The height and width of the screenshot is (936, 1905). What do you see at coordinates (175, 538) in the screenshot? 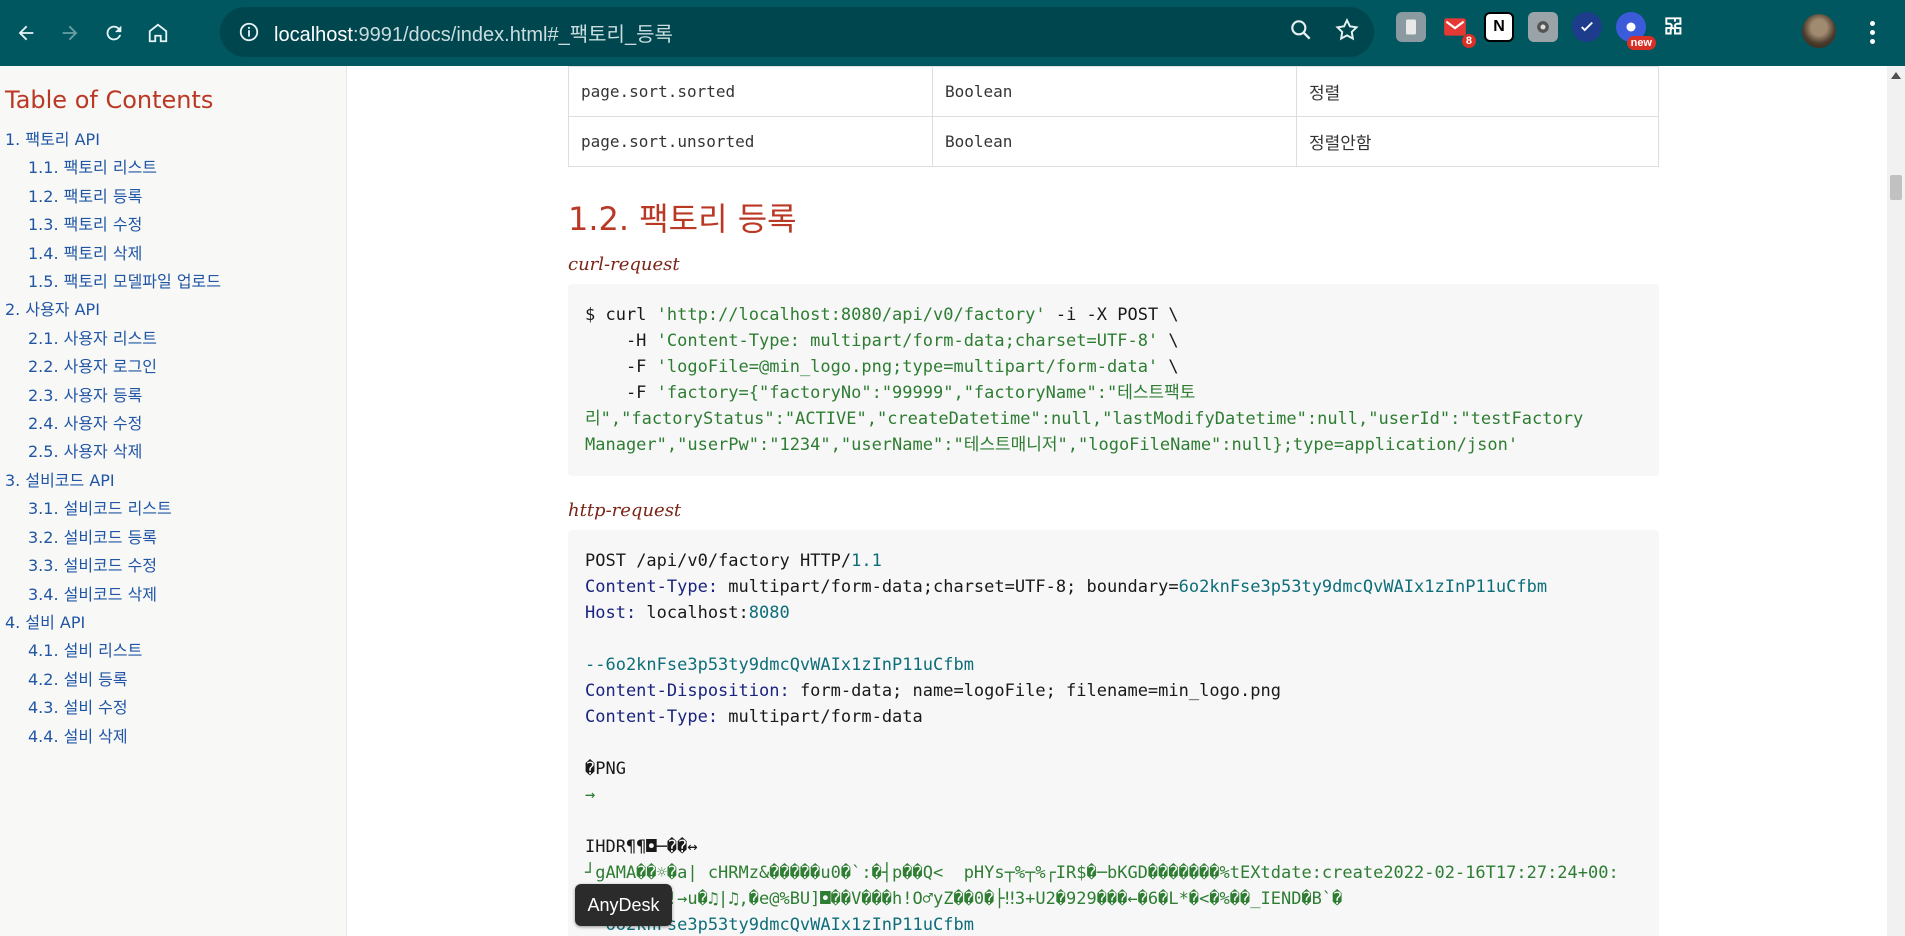
I see `toc-item: 3.2. 설비코드 등록` at bounding box center [175, 538].